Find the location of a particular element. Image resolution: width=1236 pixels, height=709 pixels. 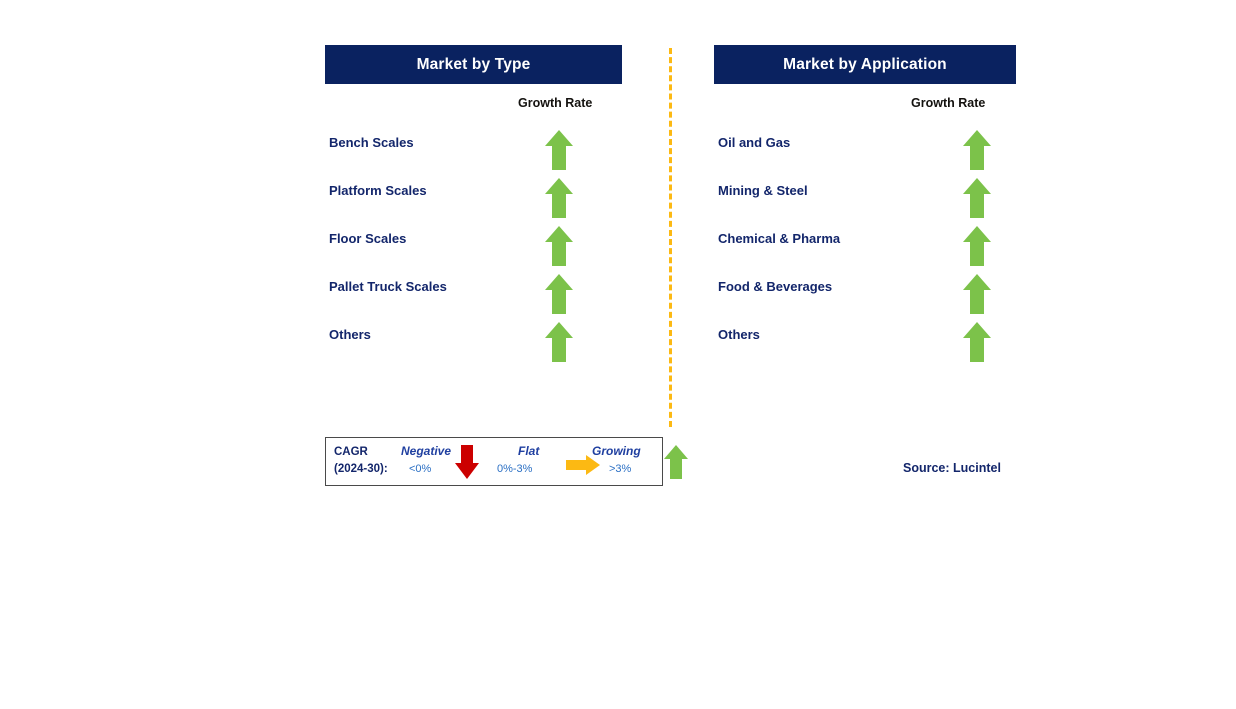

legend-item-growing: Growing >3% is located at coordinates (636, 461).